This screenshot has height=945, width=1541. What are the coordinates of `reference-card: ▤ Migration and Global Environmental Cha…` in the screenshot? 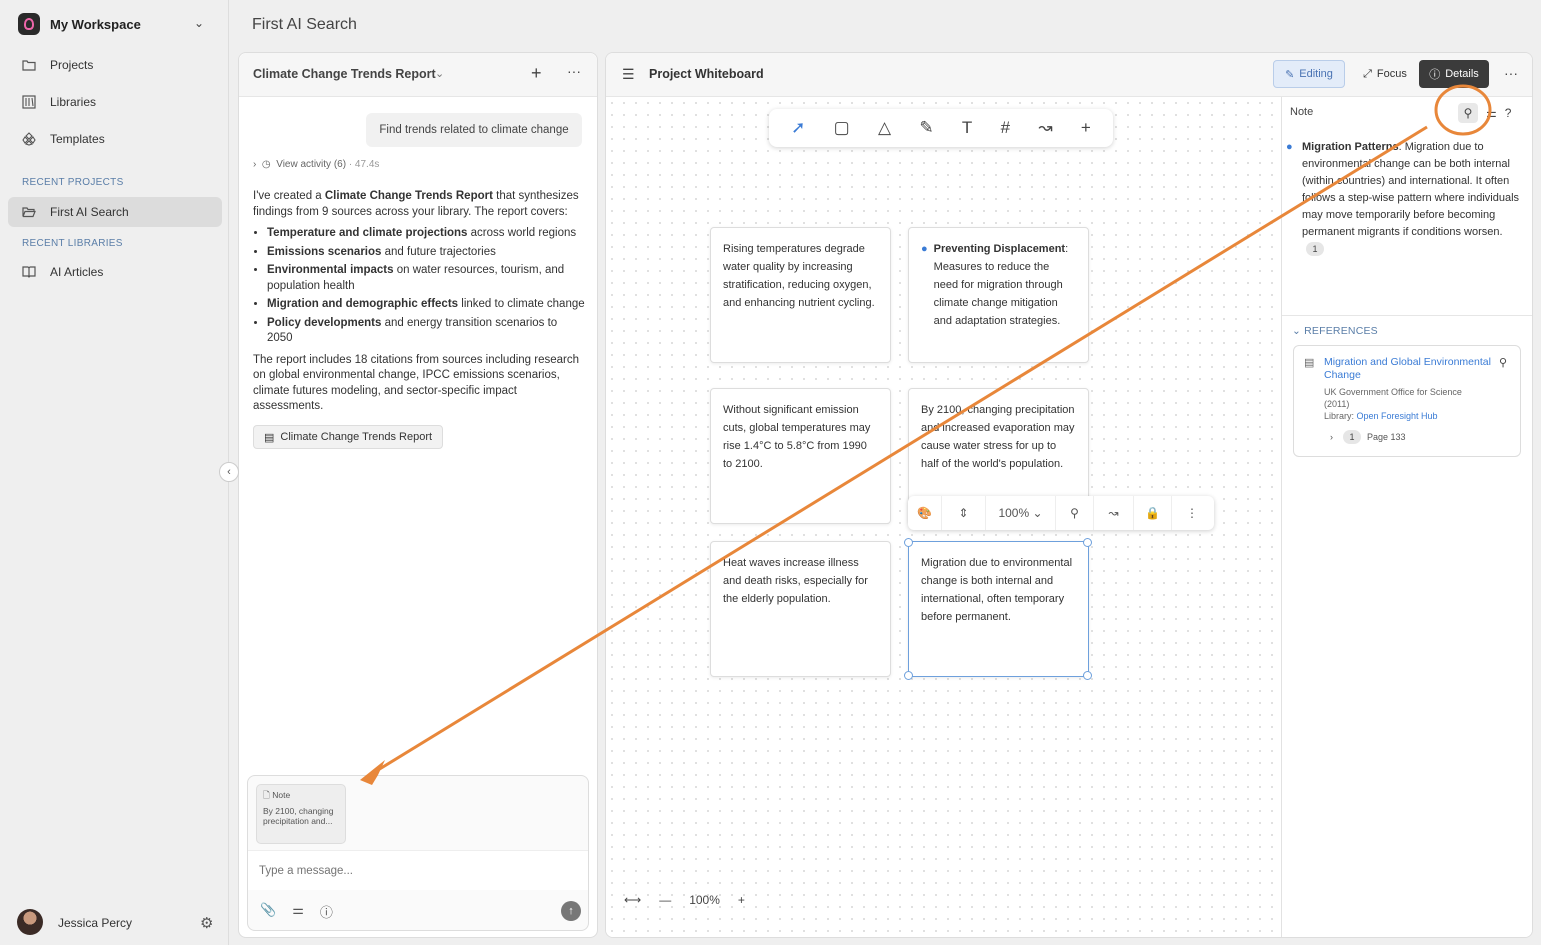 It's located at (1407, 401).